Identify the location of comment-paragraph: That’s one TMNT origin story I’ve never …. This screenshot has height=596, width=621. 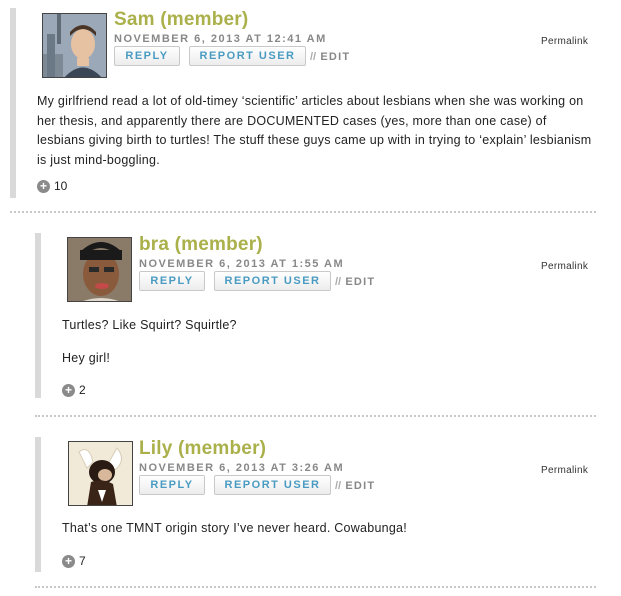
(234, 528).